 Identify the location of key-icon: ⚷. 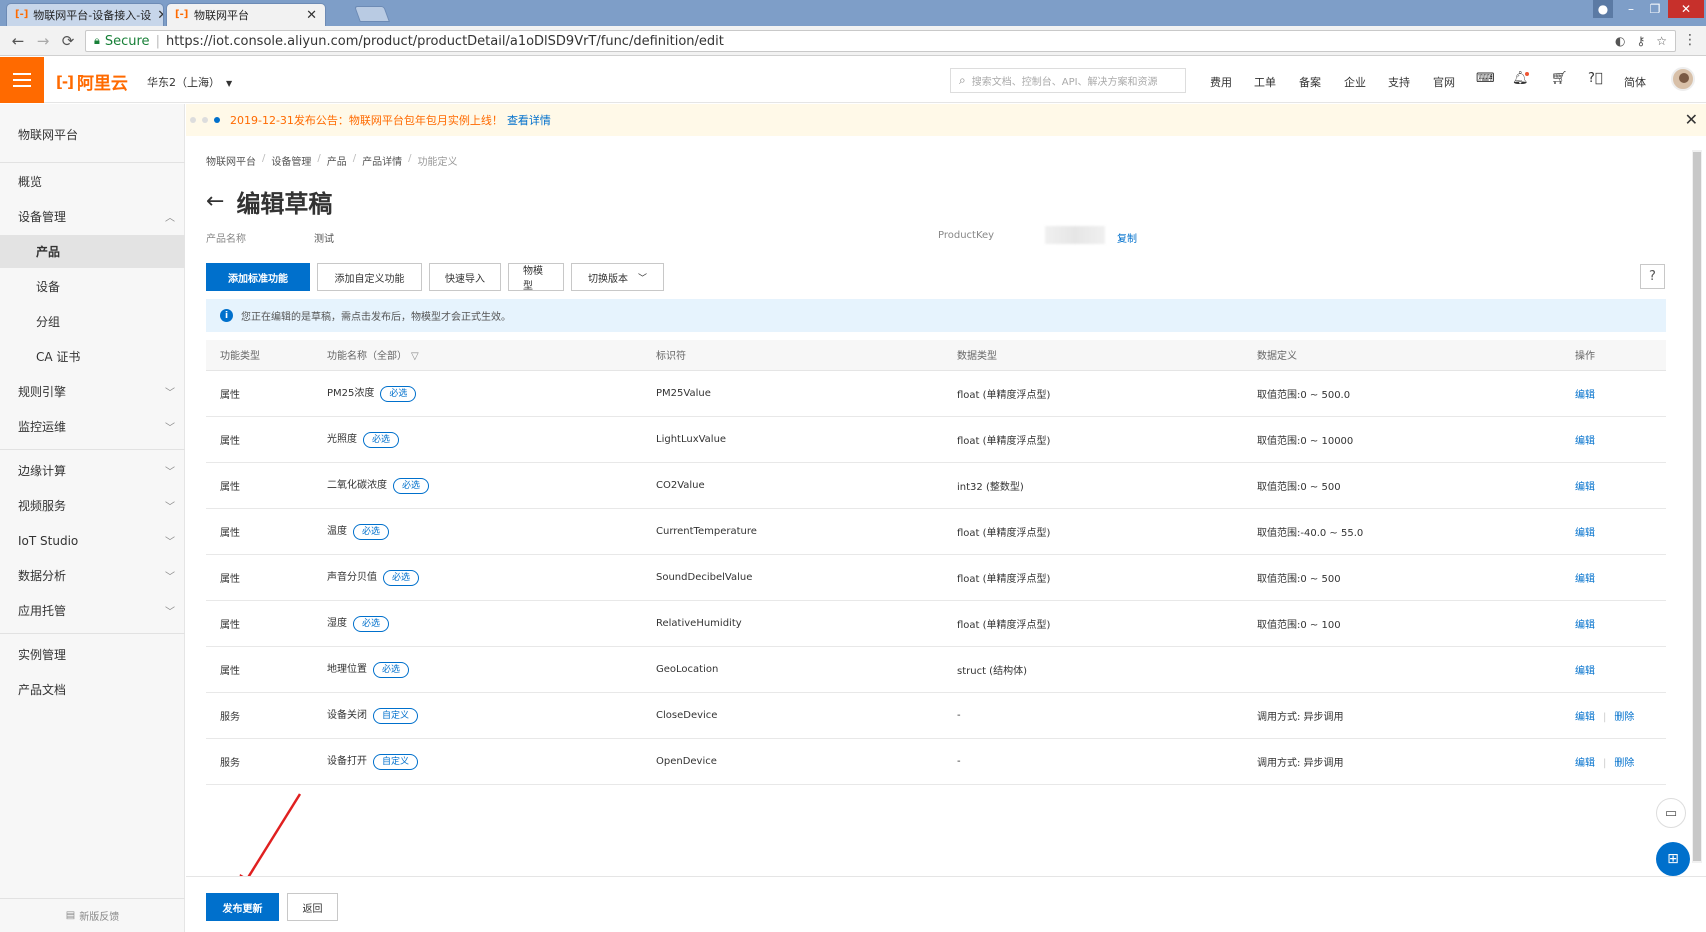
(1640, 41).